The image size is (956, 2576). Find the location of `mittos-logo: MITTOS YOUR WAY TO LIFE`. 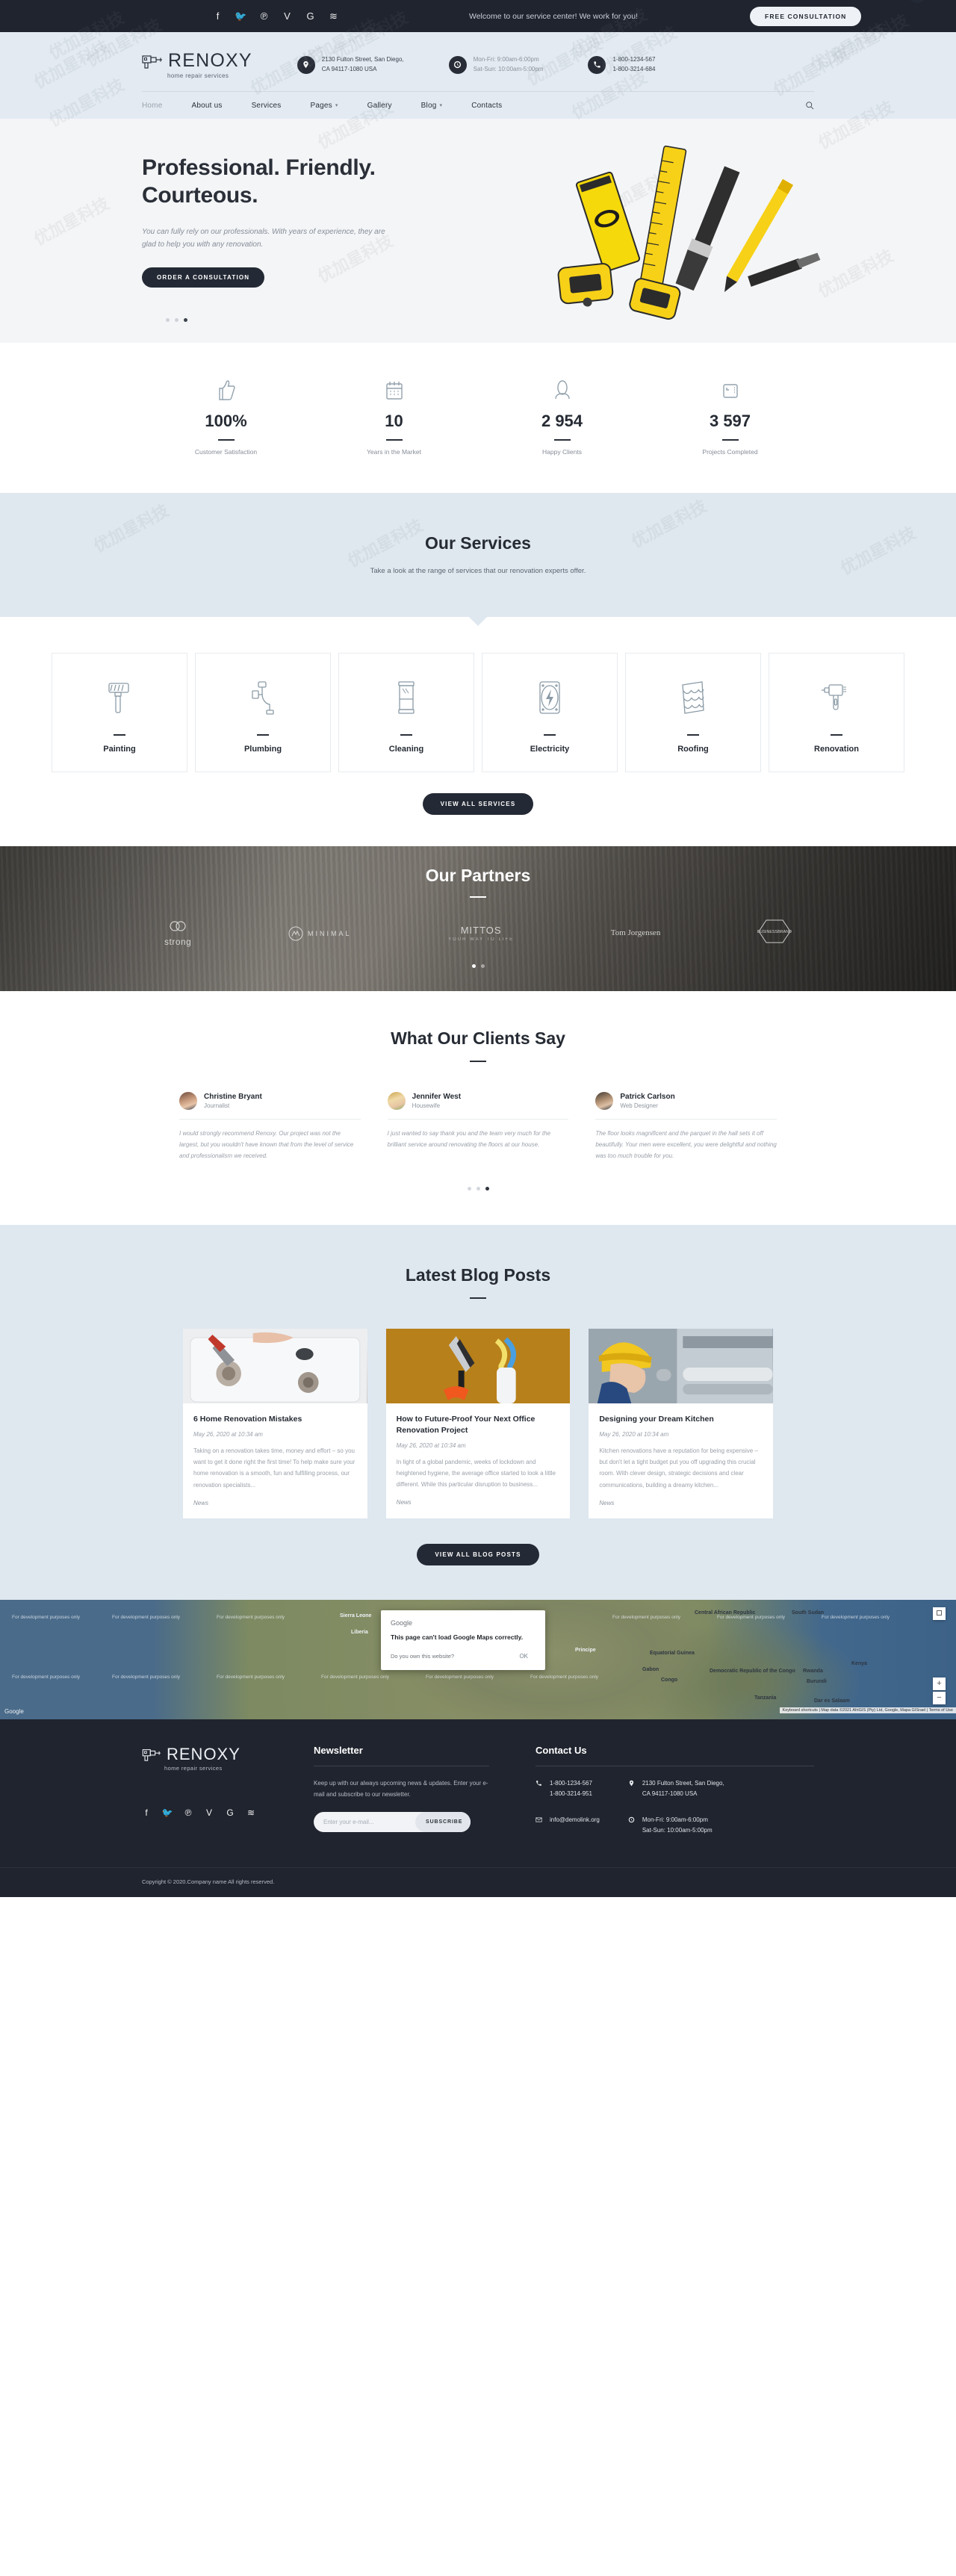

mittos-logo: MITTOS YOUR WAY TO LIFE is located at coordinates (481, 934).